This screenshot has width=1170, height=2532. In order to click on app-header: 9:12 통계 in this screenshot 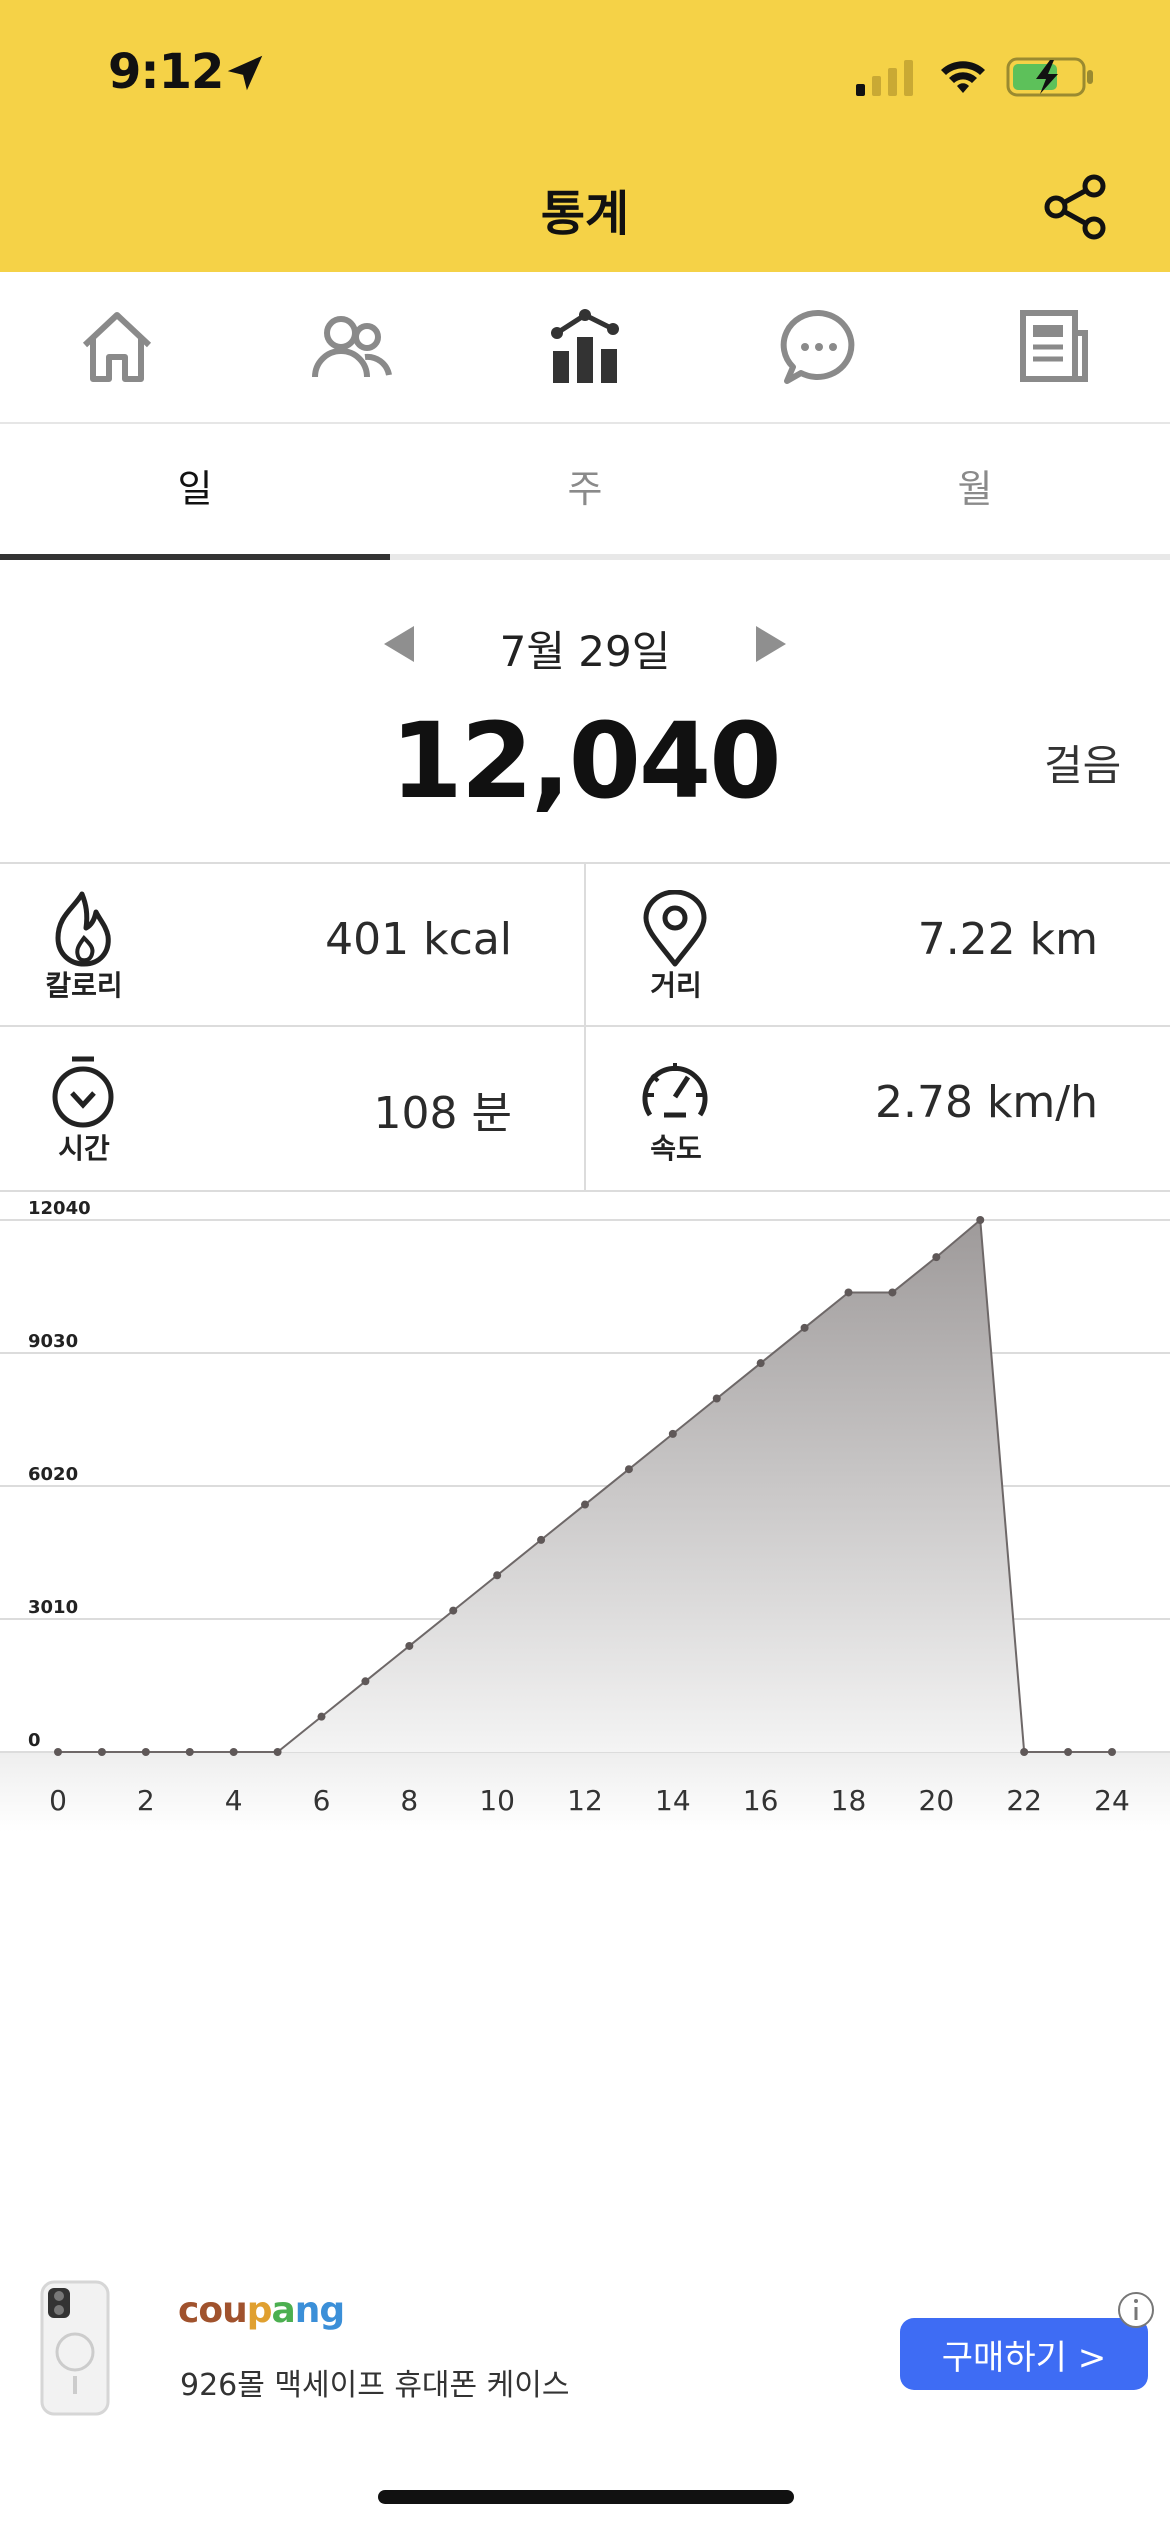, I will do `click(585, 136)`.